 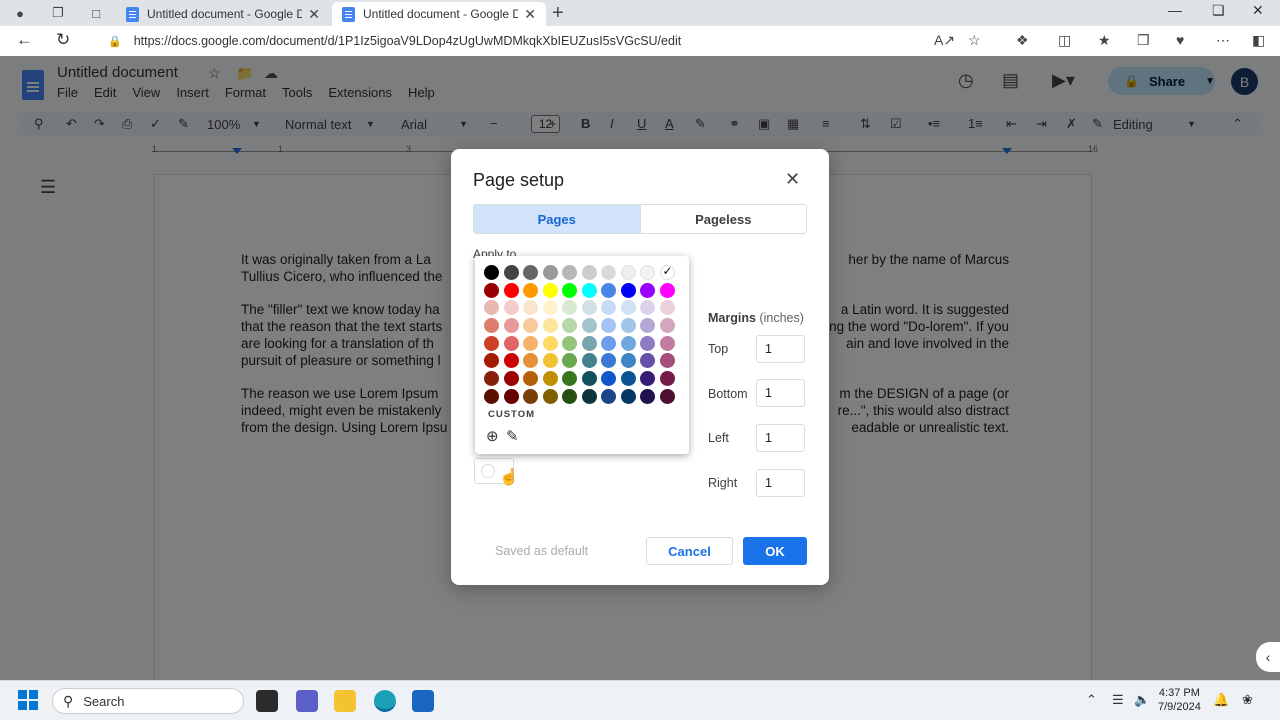 What do you see at coordinates (628, 361) in the screenshot?
I see `color-swatch-3d85c6` at bounding box center [628, 361].